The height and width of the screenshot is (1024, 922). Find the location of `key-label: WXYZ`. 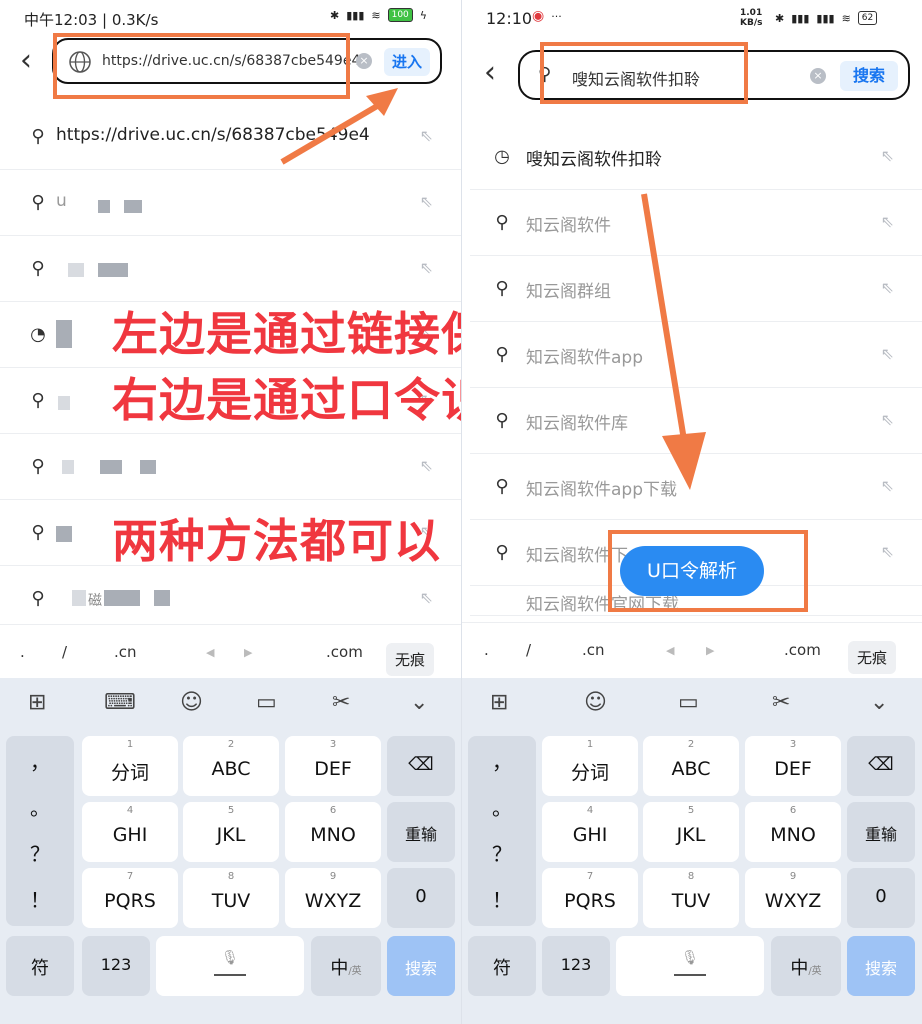

key-label: WXYZ is located at coordinates (333, 901).